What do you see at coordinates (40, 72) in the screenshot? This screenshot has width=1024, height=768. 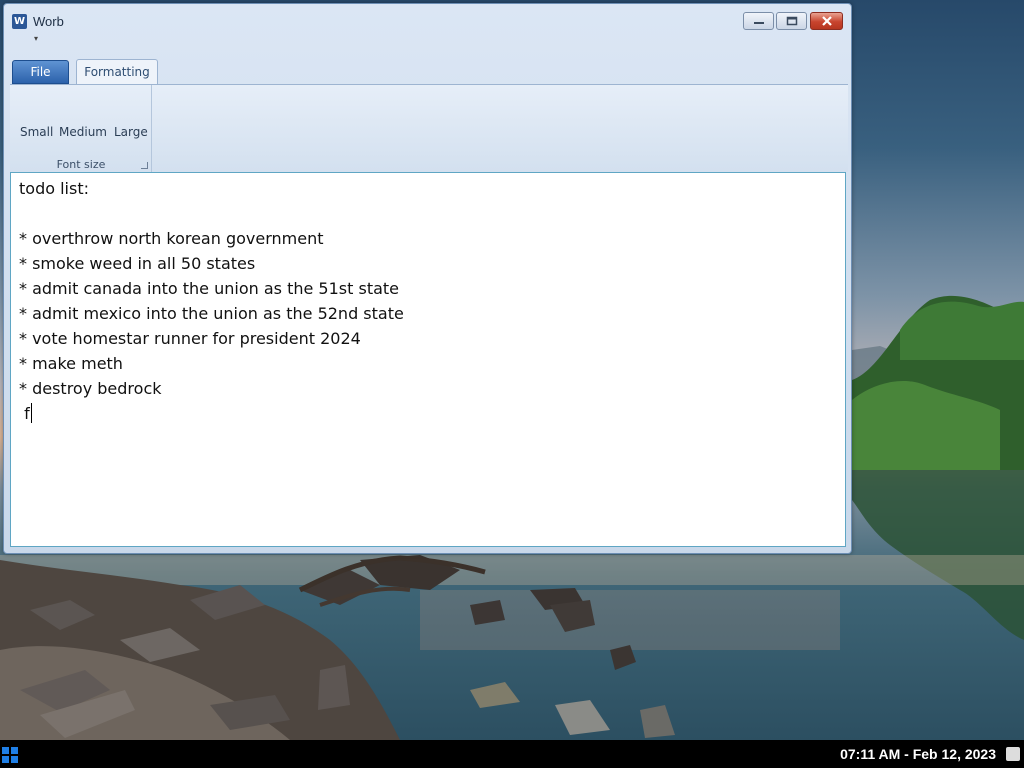 I see `tab-file: File` at bounding box center [40, 72].